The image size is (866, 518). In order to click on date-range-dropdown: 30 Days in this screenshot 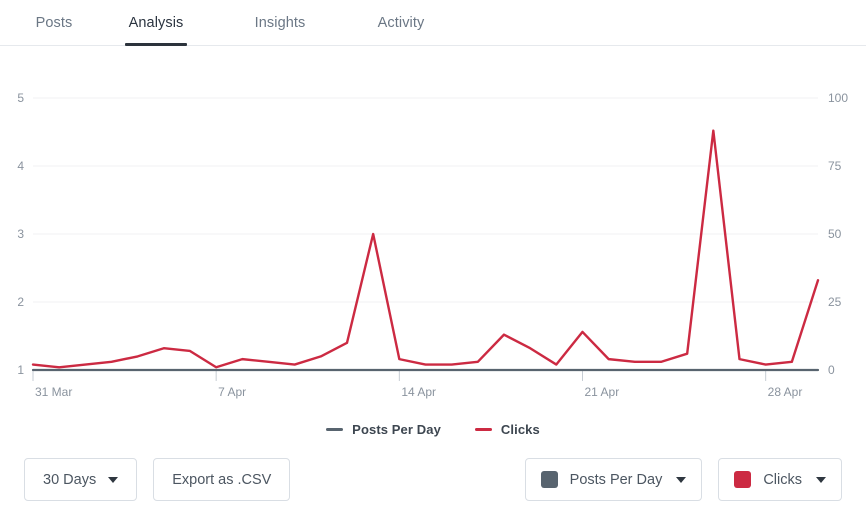, I will do `click(81, 479)`.